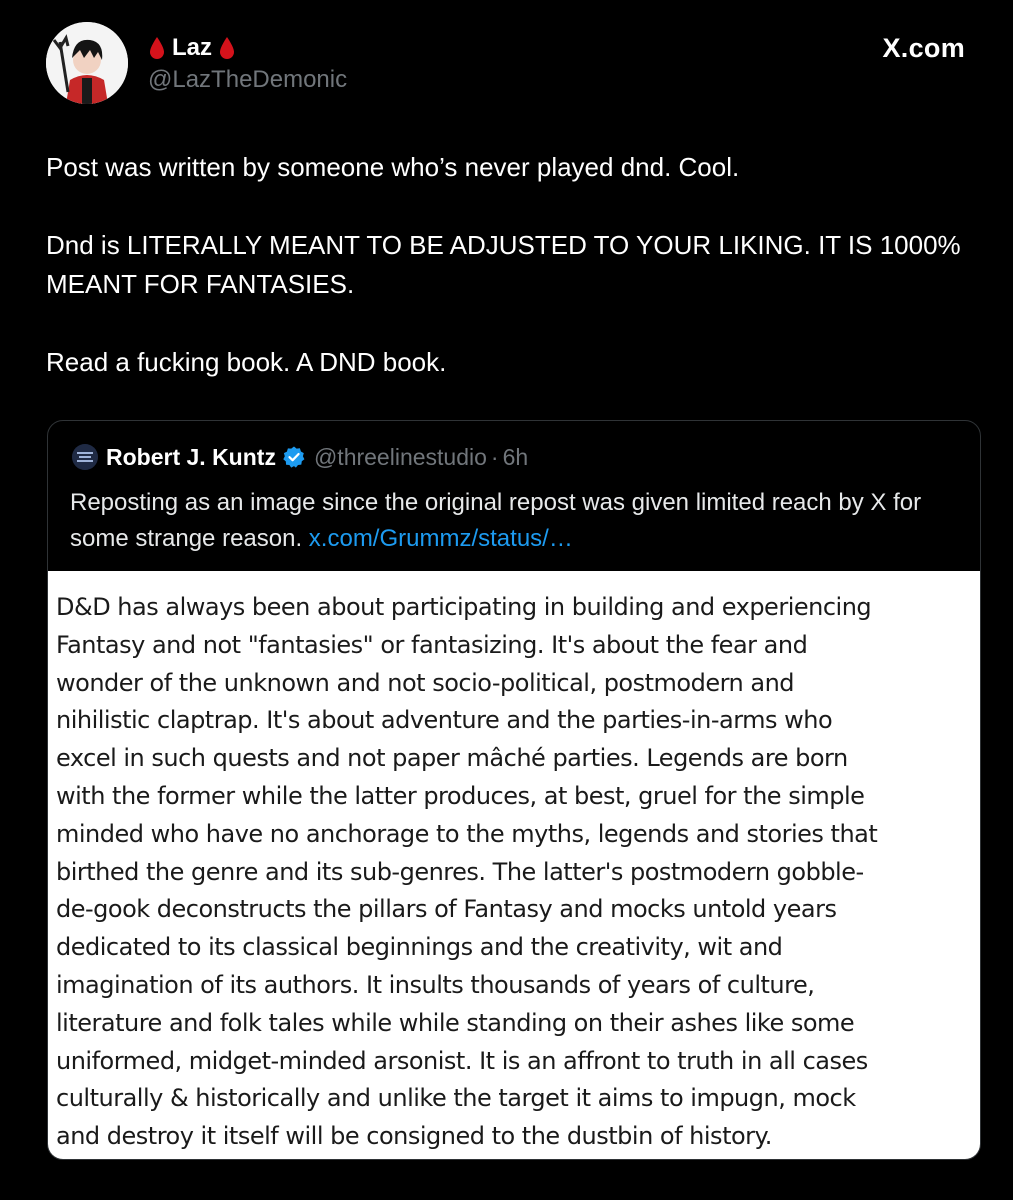  What do you see at coordinates (247, 80) in the screenshot?
I see `author-handle: @LazTheDemonic` at bounding box center [247, 80].